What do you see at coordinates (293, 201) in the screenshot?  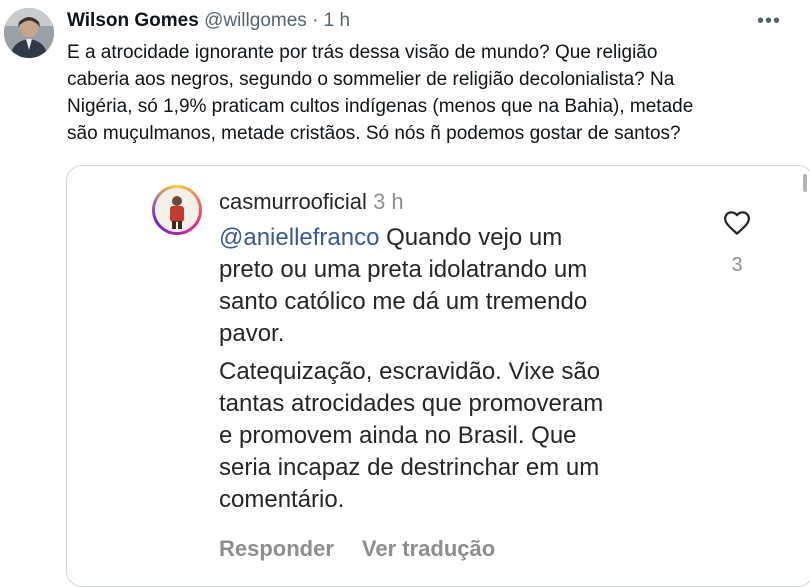 I see `commenter-username: casmurrooficial` at bounding box center [293, 201].